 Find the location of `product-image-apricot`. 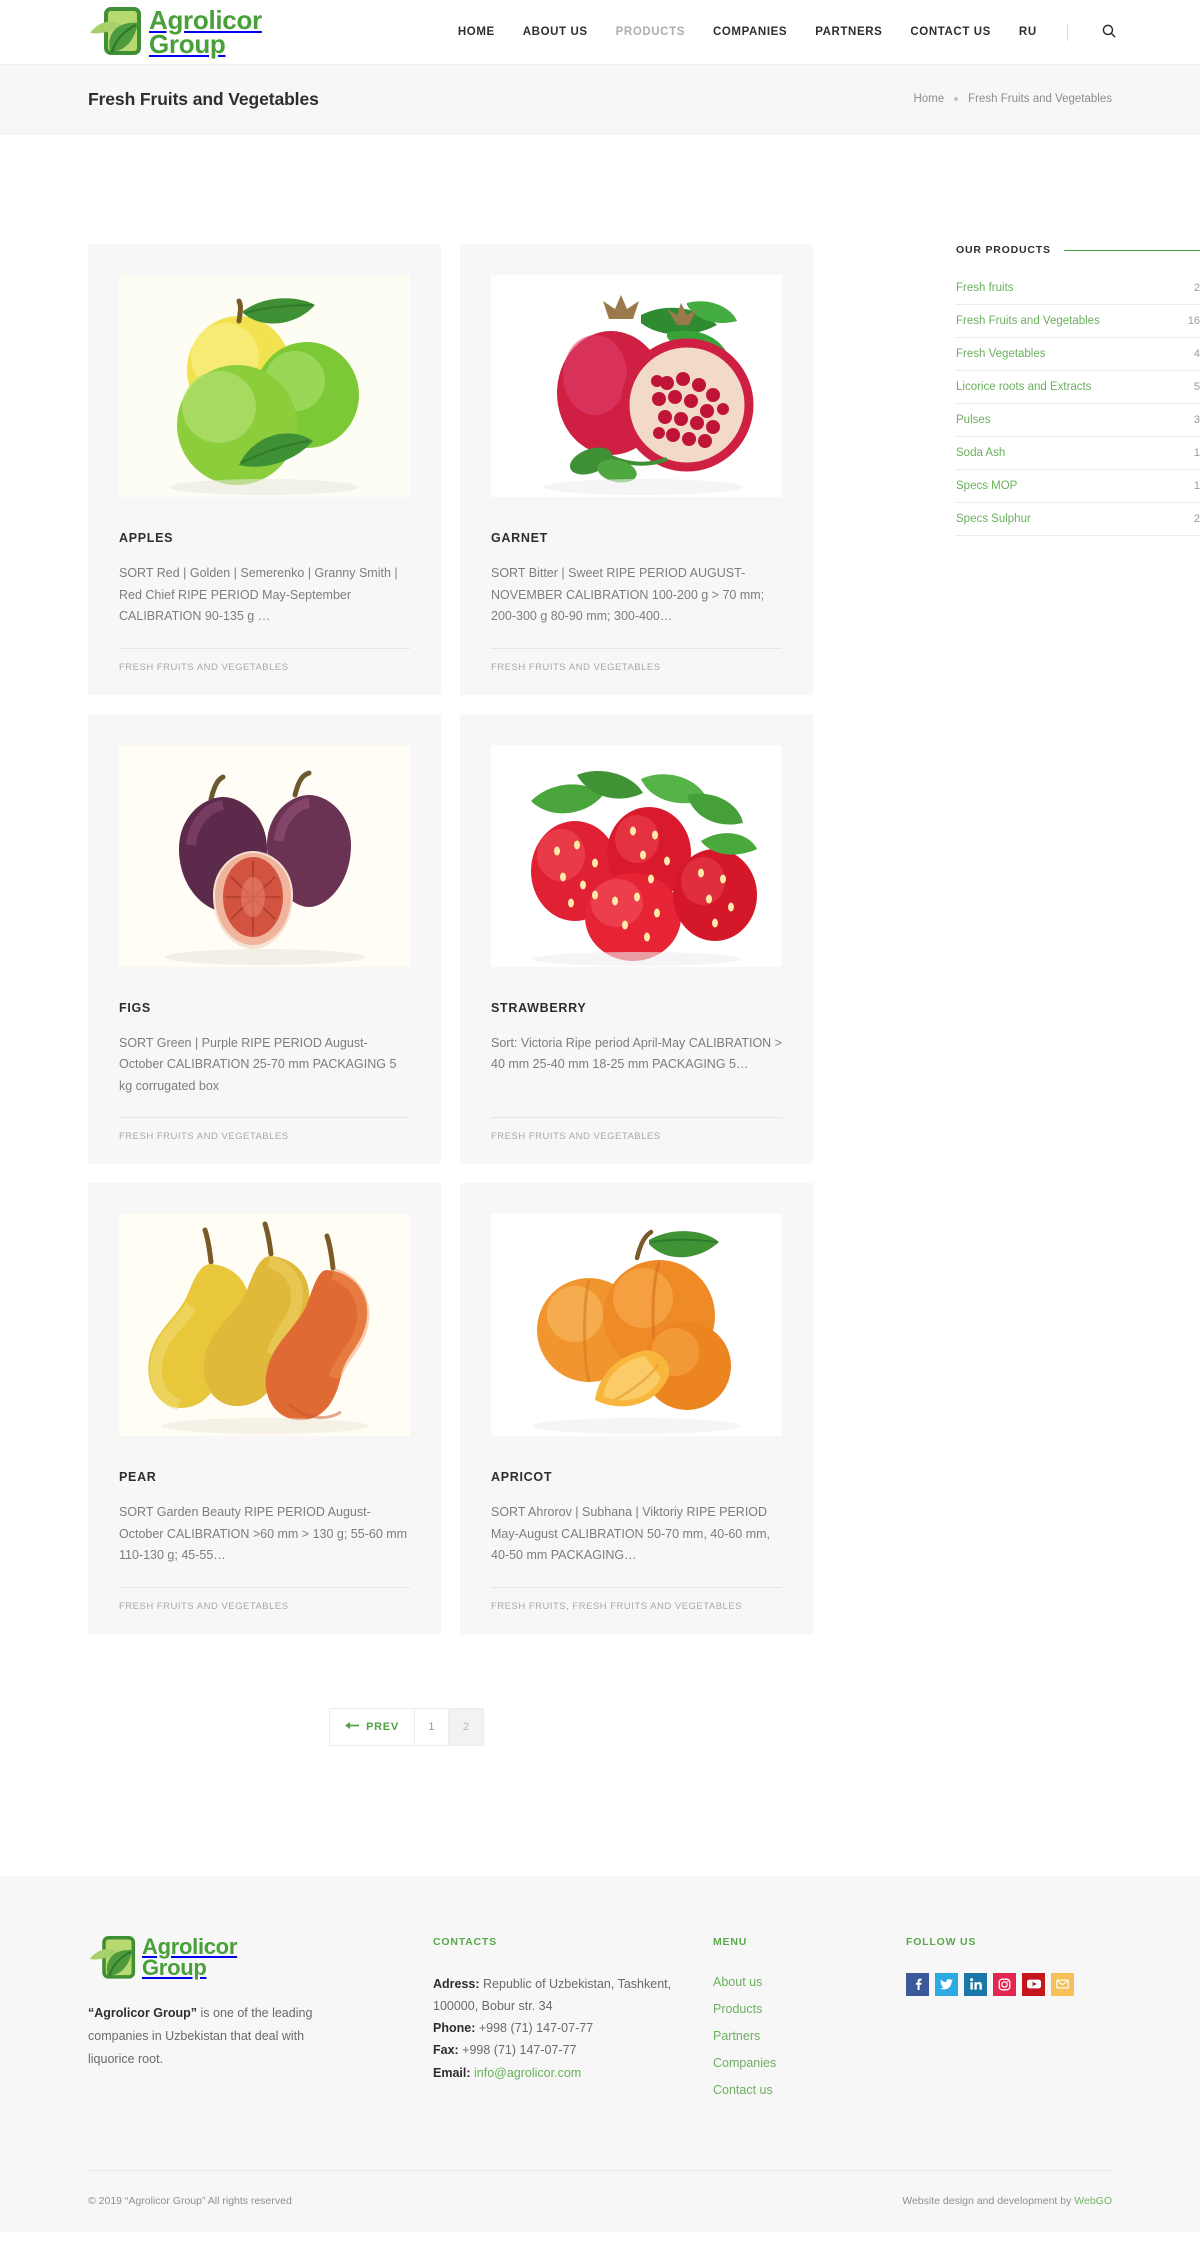

product-image-apricot is located at coordinates (636, 1325).